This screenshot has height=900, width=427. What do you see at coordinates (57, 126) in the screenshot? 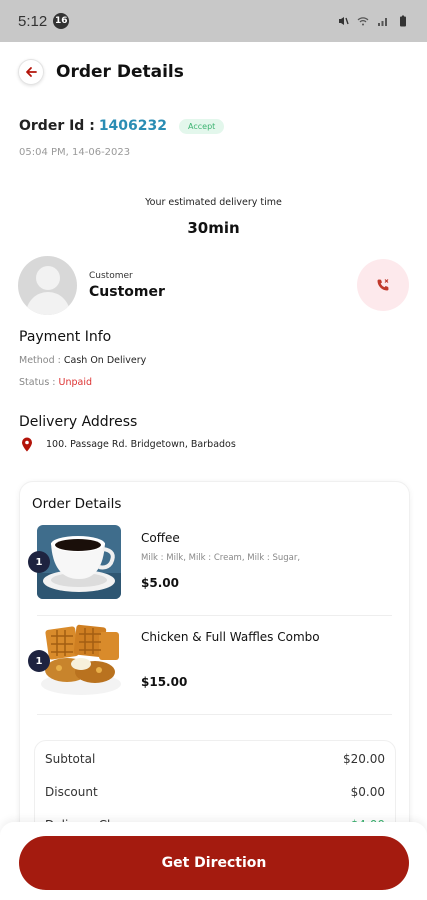
I see `order-id-label: Order Id :` at bounding box center [57, 126].